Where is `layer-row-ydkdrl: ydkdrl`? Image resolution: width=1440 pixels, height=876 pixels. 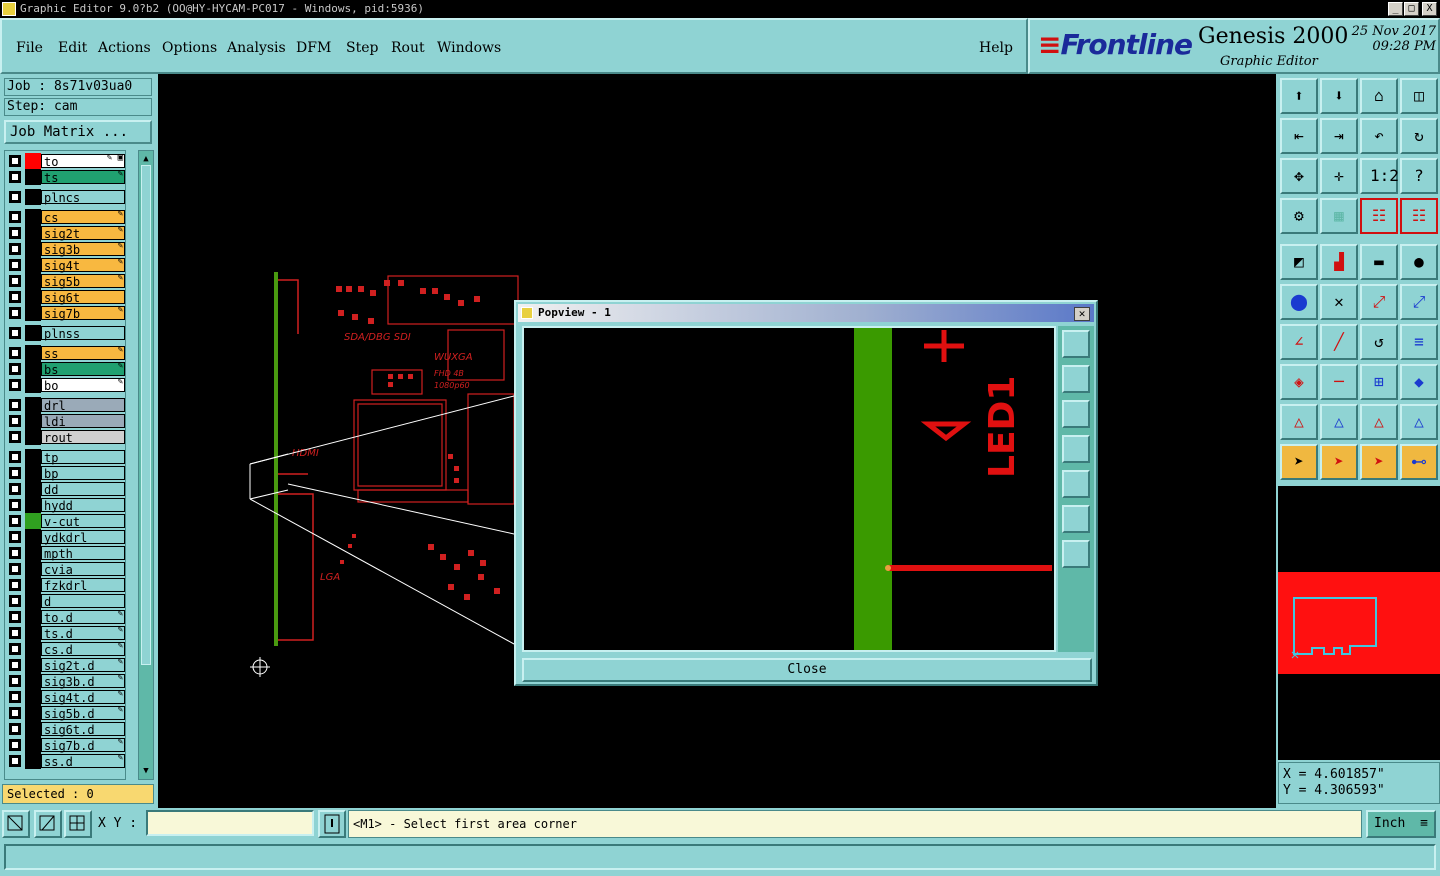 layer-row-ydkdrl: ydkdrl is located at coordinates (65, 537).